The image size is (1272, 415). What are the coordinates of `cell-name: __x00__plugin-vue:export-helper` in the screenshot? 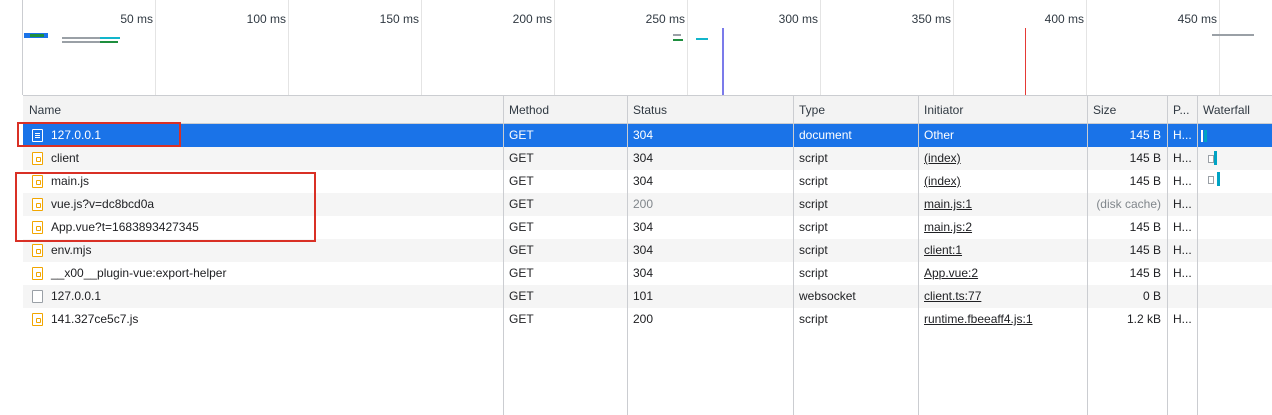 It's located at (263, 273).